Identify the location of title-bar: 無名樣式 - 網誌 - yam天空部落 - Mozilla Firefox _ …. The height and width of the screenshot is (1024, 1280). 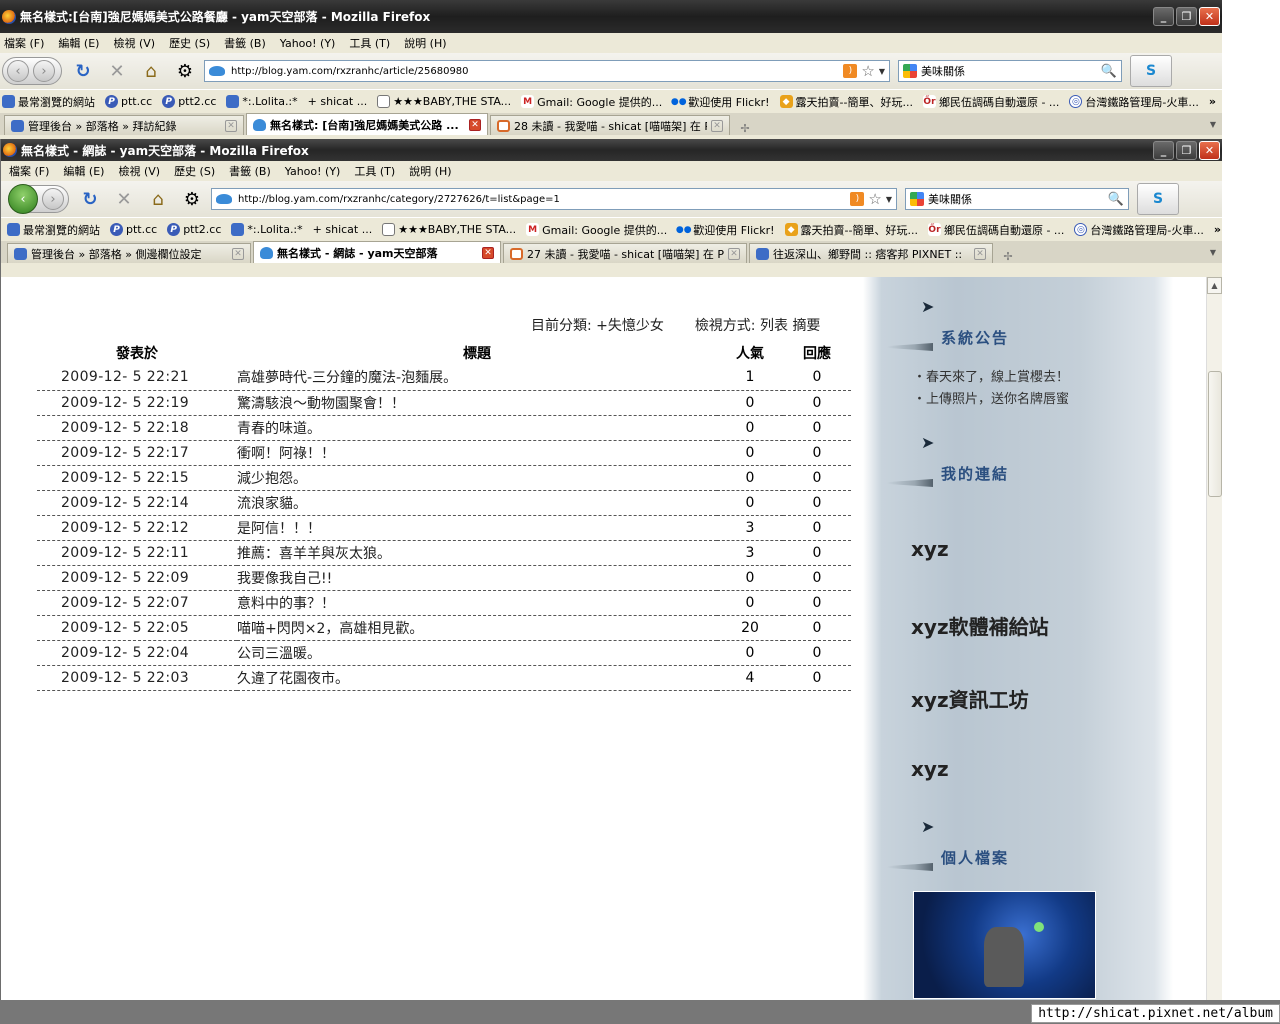
(611, 150).